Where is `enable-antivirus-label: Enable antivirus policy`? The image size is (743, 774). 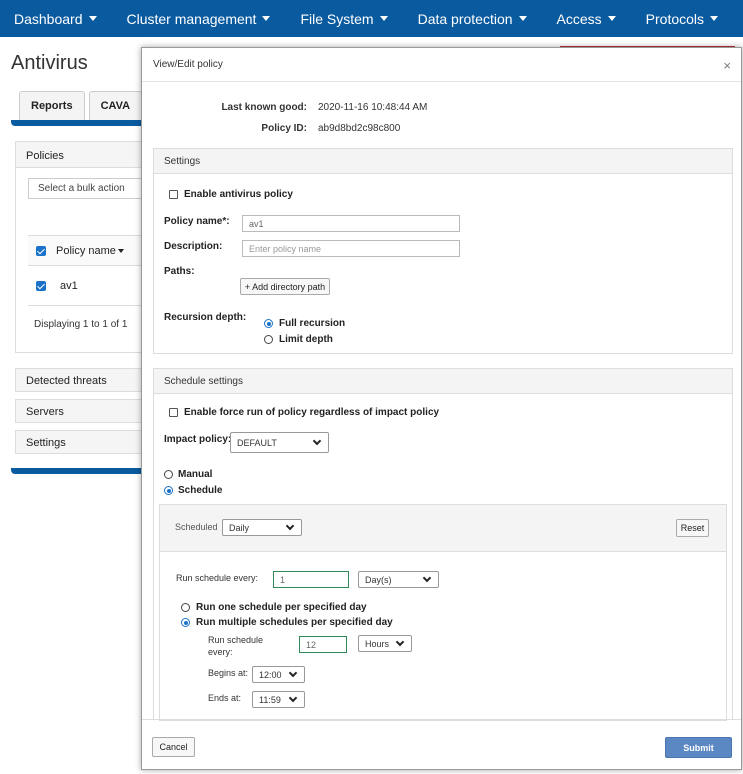 enable-antivirus-label: Enable antivirus policy is located at coordinates (238, 194).